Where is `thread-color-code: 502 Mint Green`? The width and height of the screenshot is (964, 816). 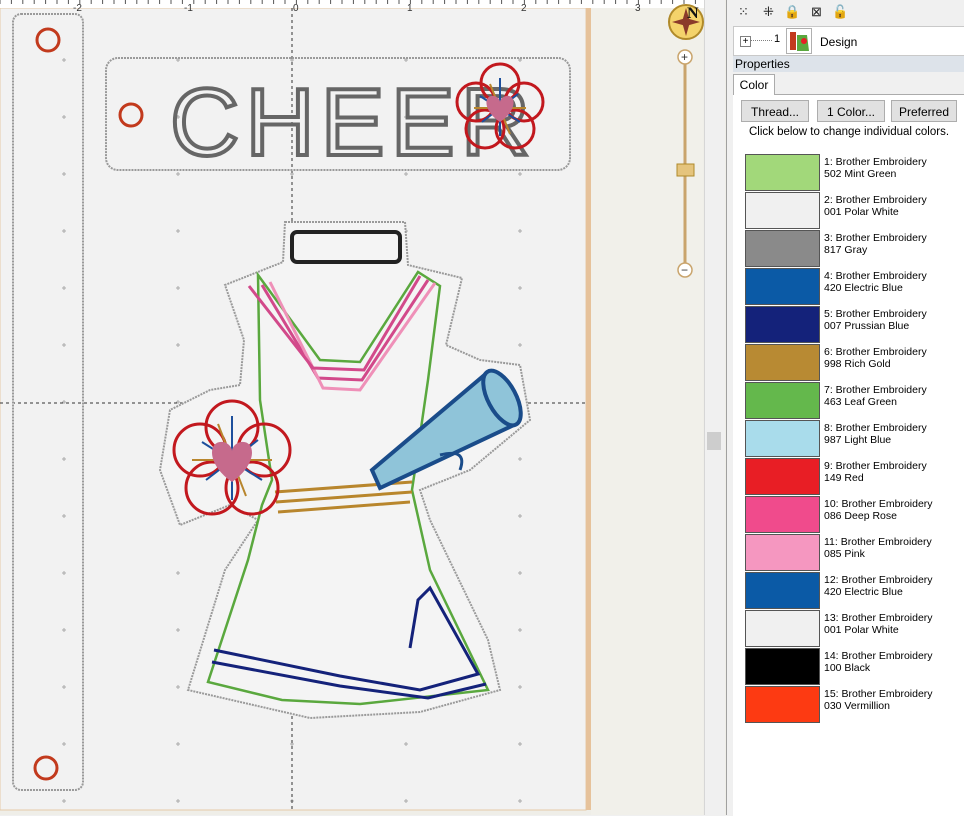
thread-color-code: 502 Mint Green is located at coordinates (860, 174).